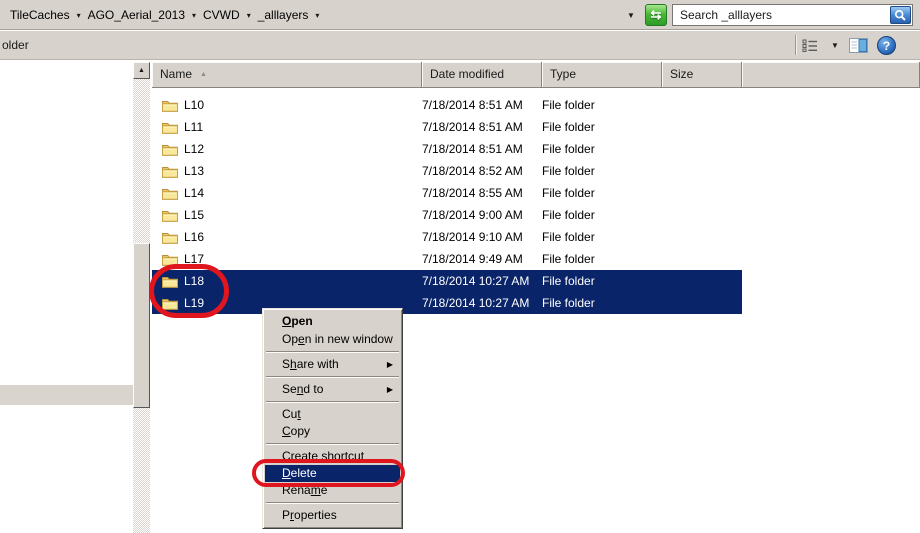 This screenshot has width=920, height=533. What do you see at coordinates (472, 237) in the screenshot?
I see `date-modified-cell: 7/18/2014 9:10 AM` at bounding box center [472, 237].